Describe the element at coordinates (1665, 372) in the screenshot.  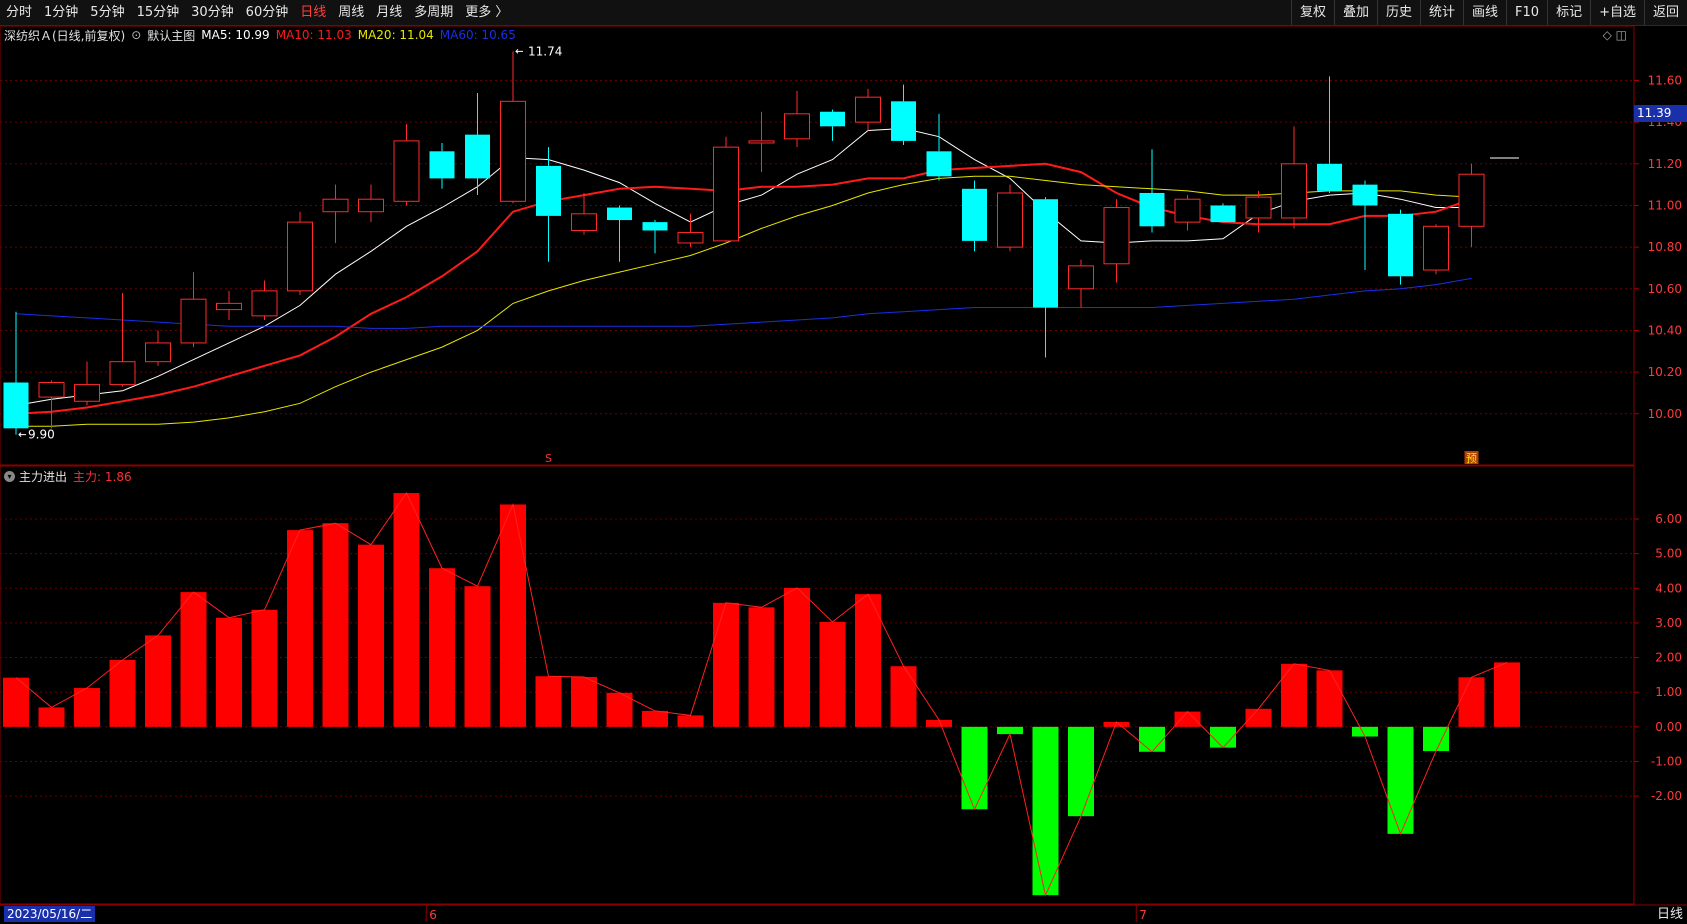
I see `main-y-tick-label: 10.20` at that location.